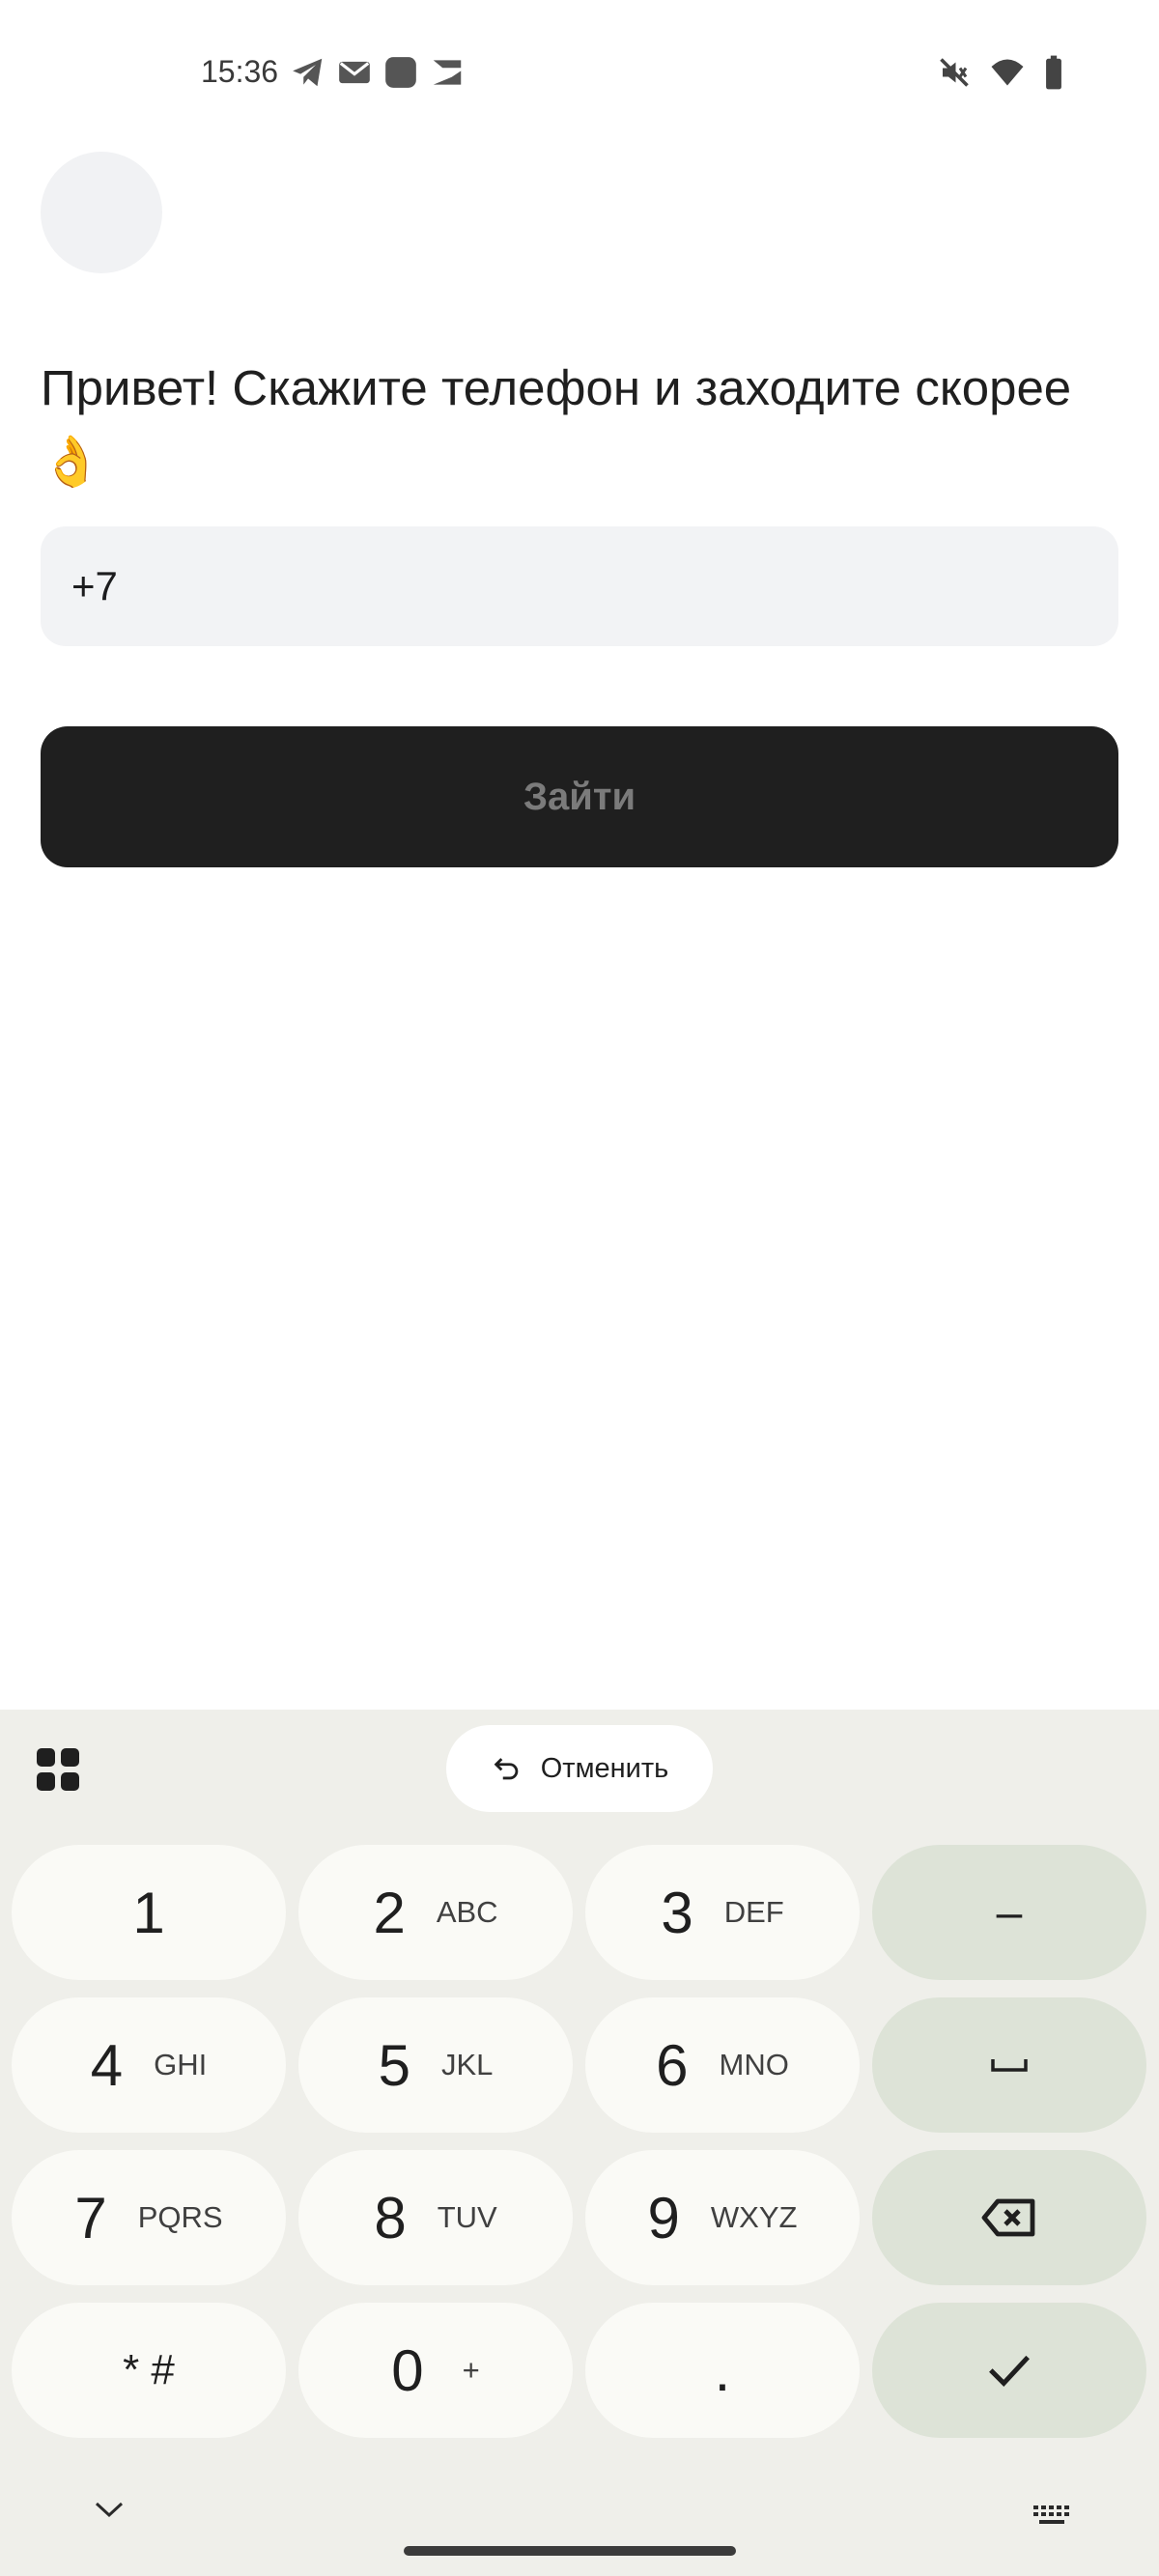  Describe the element at coordinates (673, 2065) in the screenshot. I see `key-main: 6` at that location.